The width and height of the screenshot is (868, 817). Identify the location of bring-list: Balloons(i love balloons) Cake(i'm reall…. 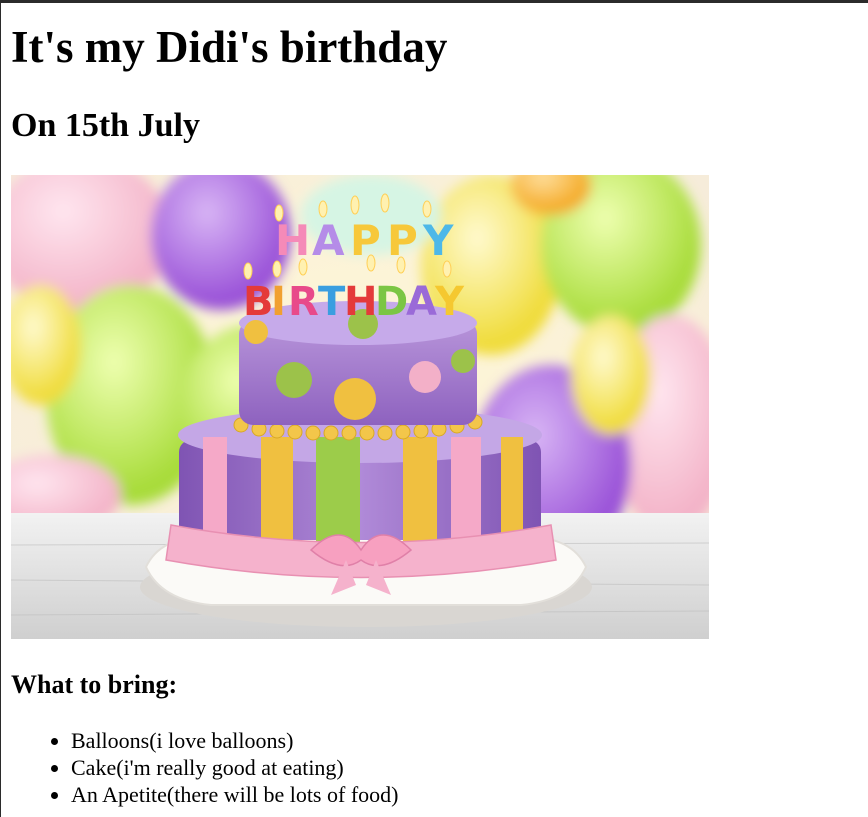
(204, 767).